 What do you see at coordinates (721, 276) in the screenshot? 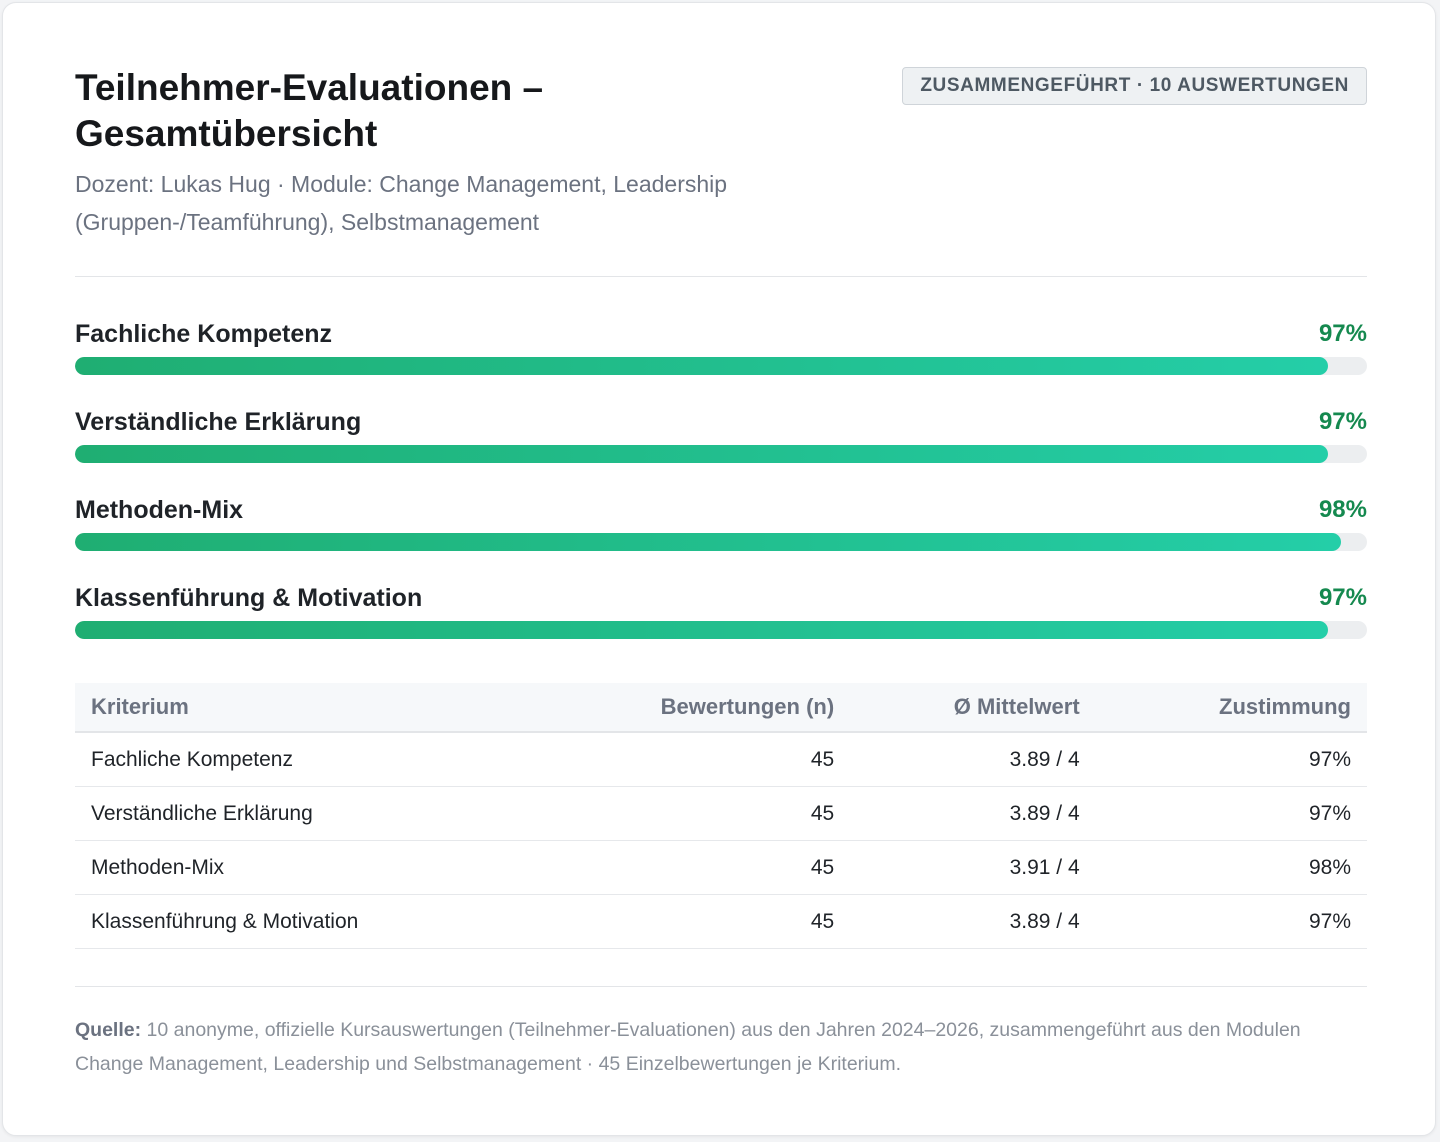
I see `header-divider` at bounding box center [721, 276].